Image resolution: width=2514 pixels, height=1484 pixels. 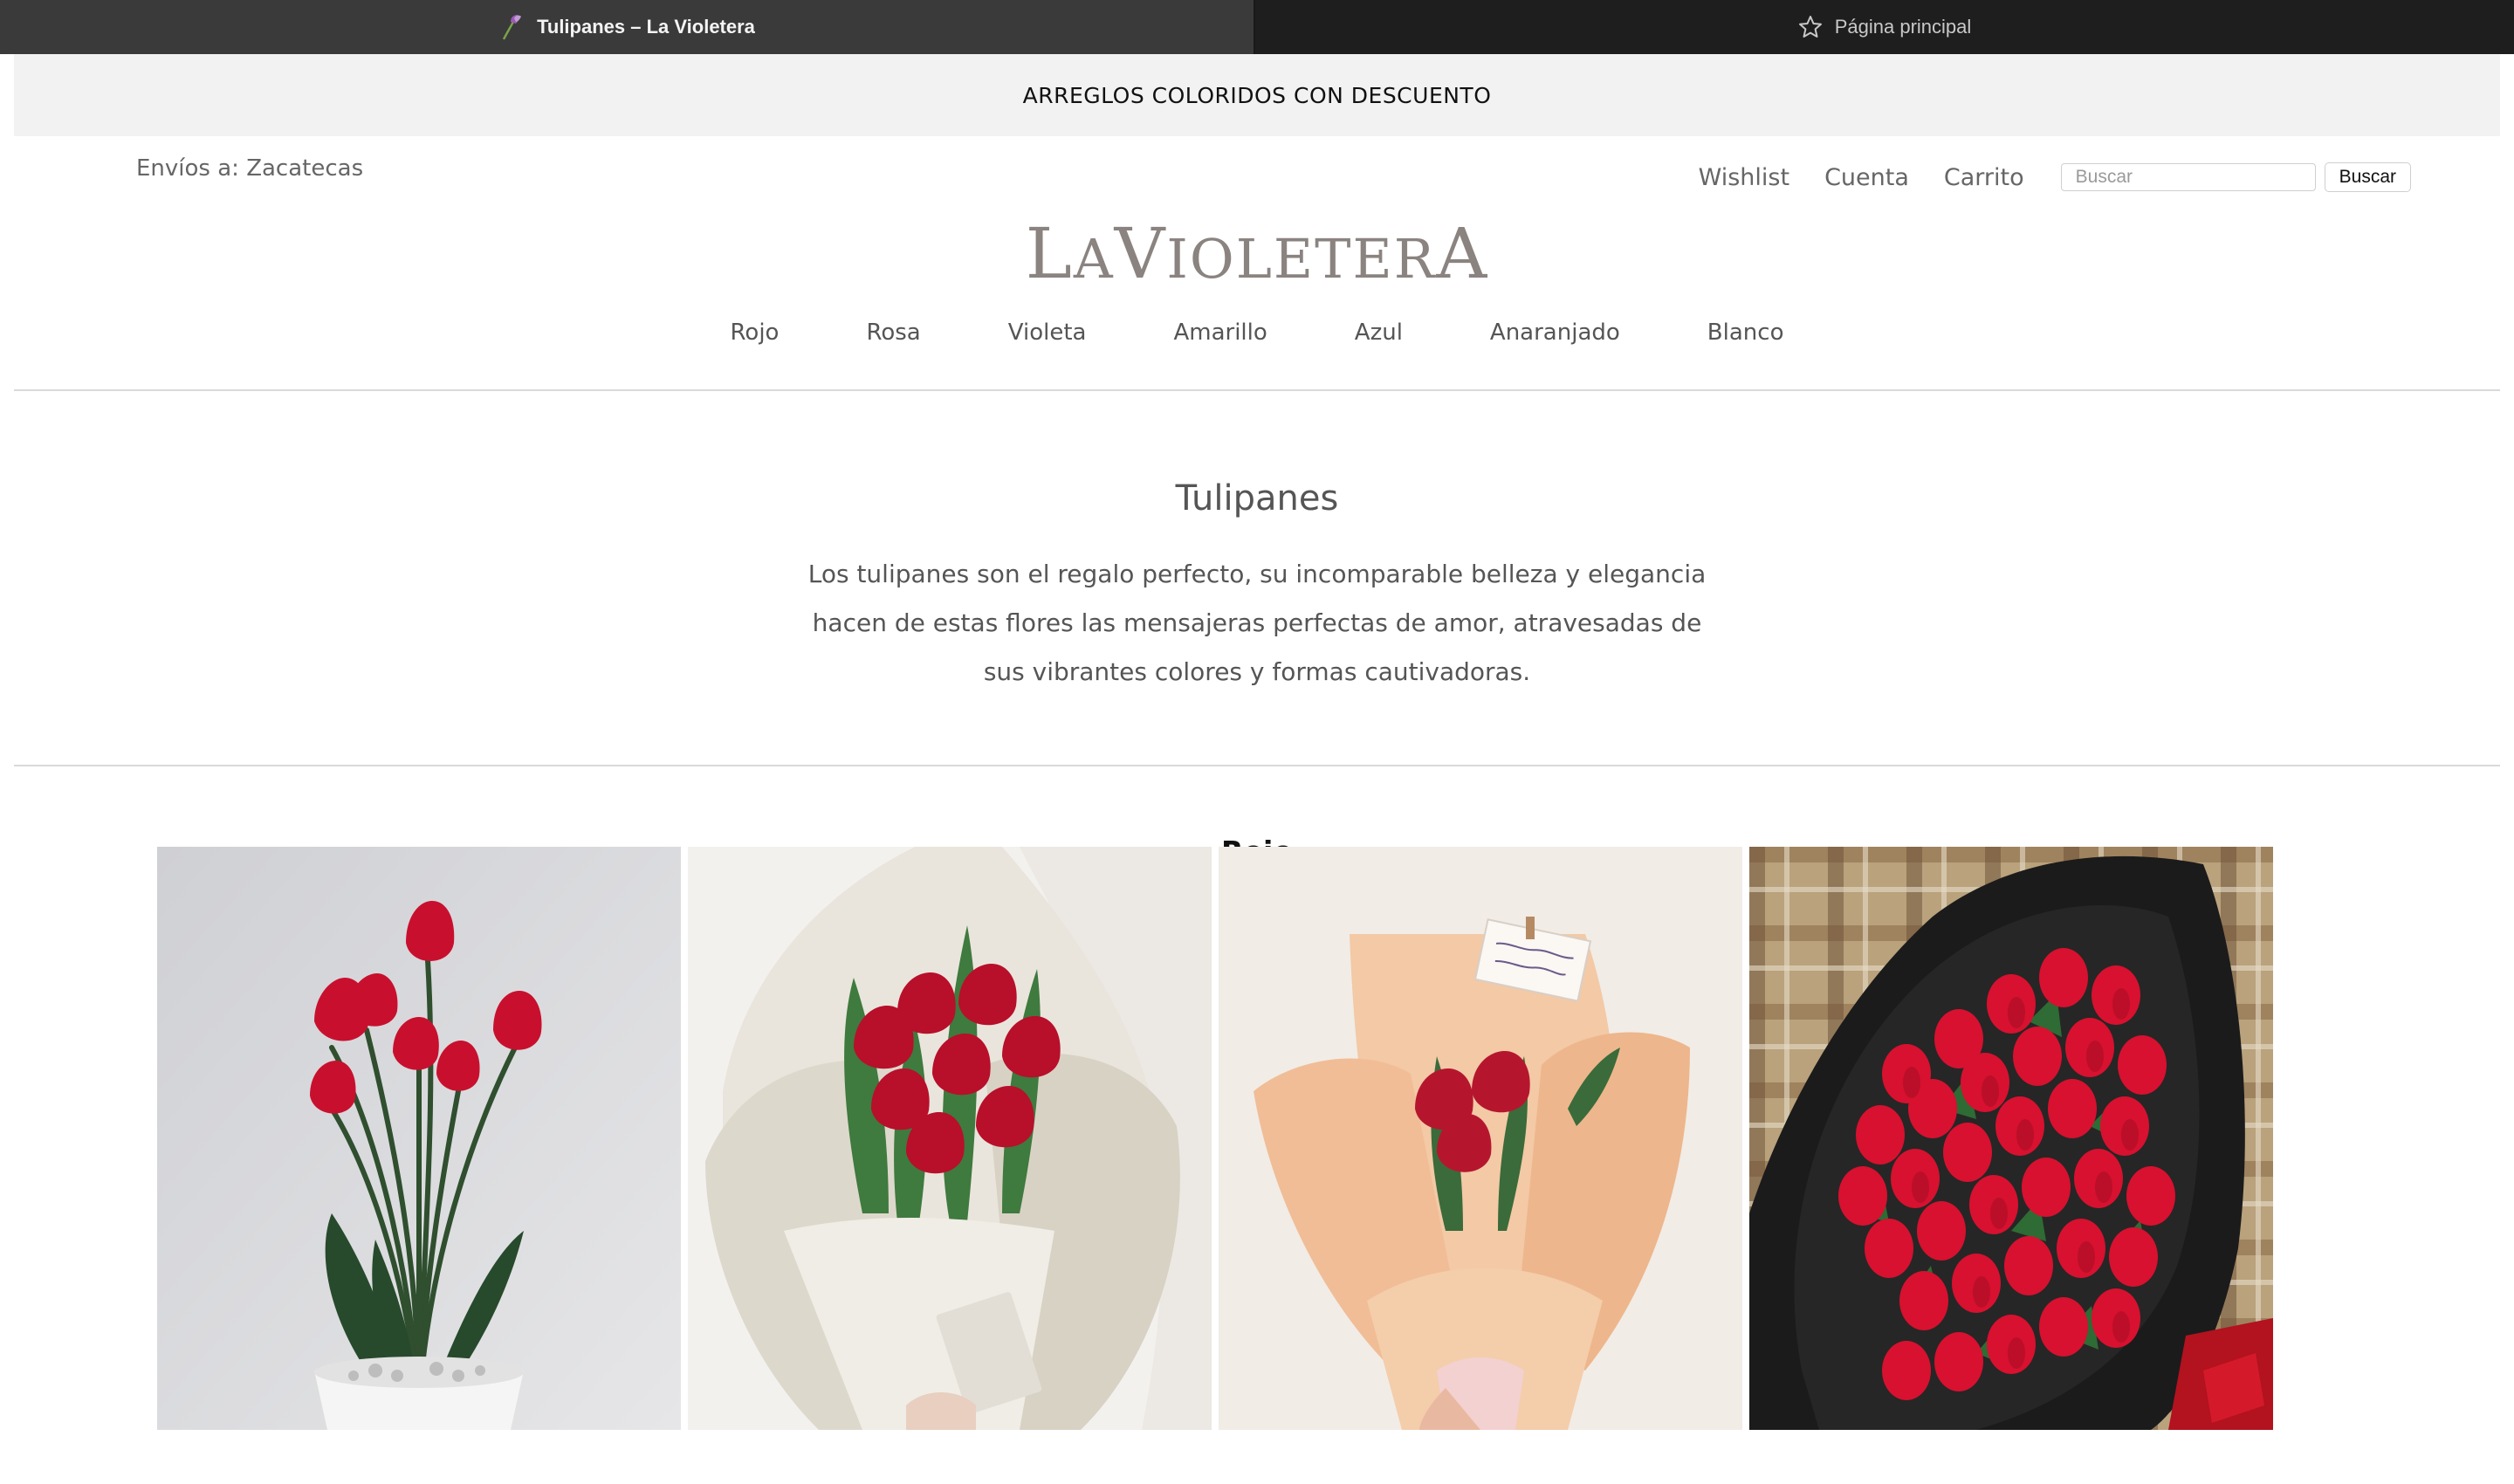 What do you see at coordinates (893, 332) in the screenshot?
I see `nav-item-rosa: Rosa` at bounding box center [893, 332].